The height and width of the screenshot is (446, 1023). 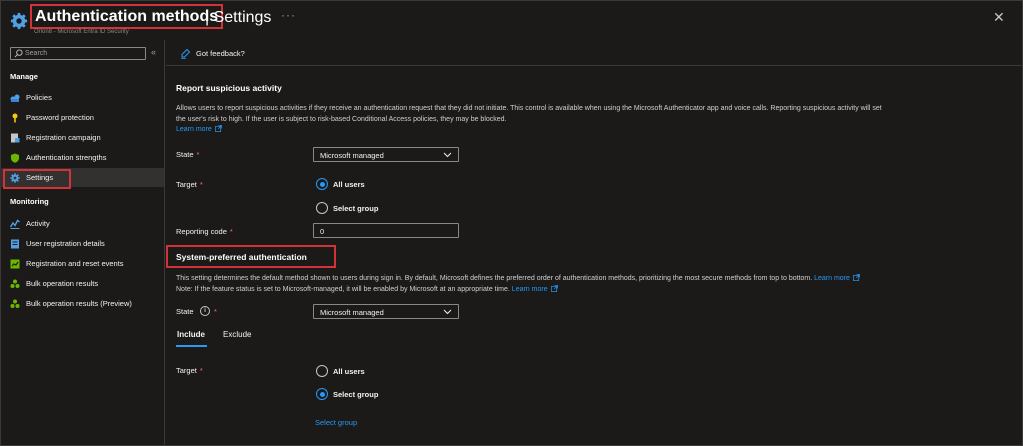 I want to click on page-title: Authentication methods, so click(x=127, y=16).